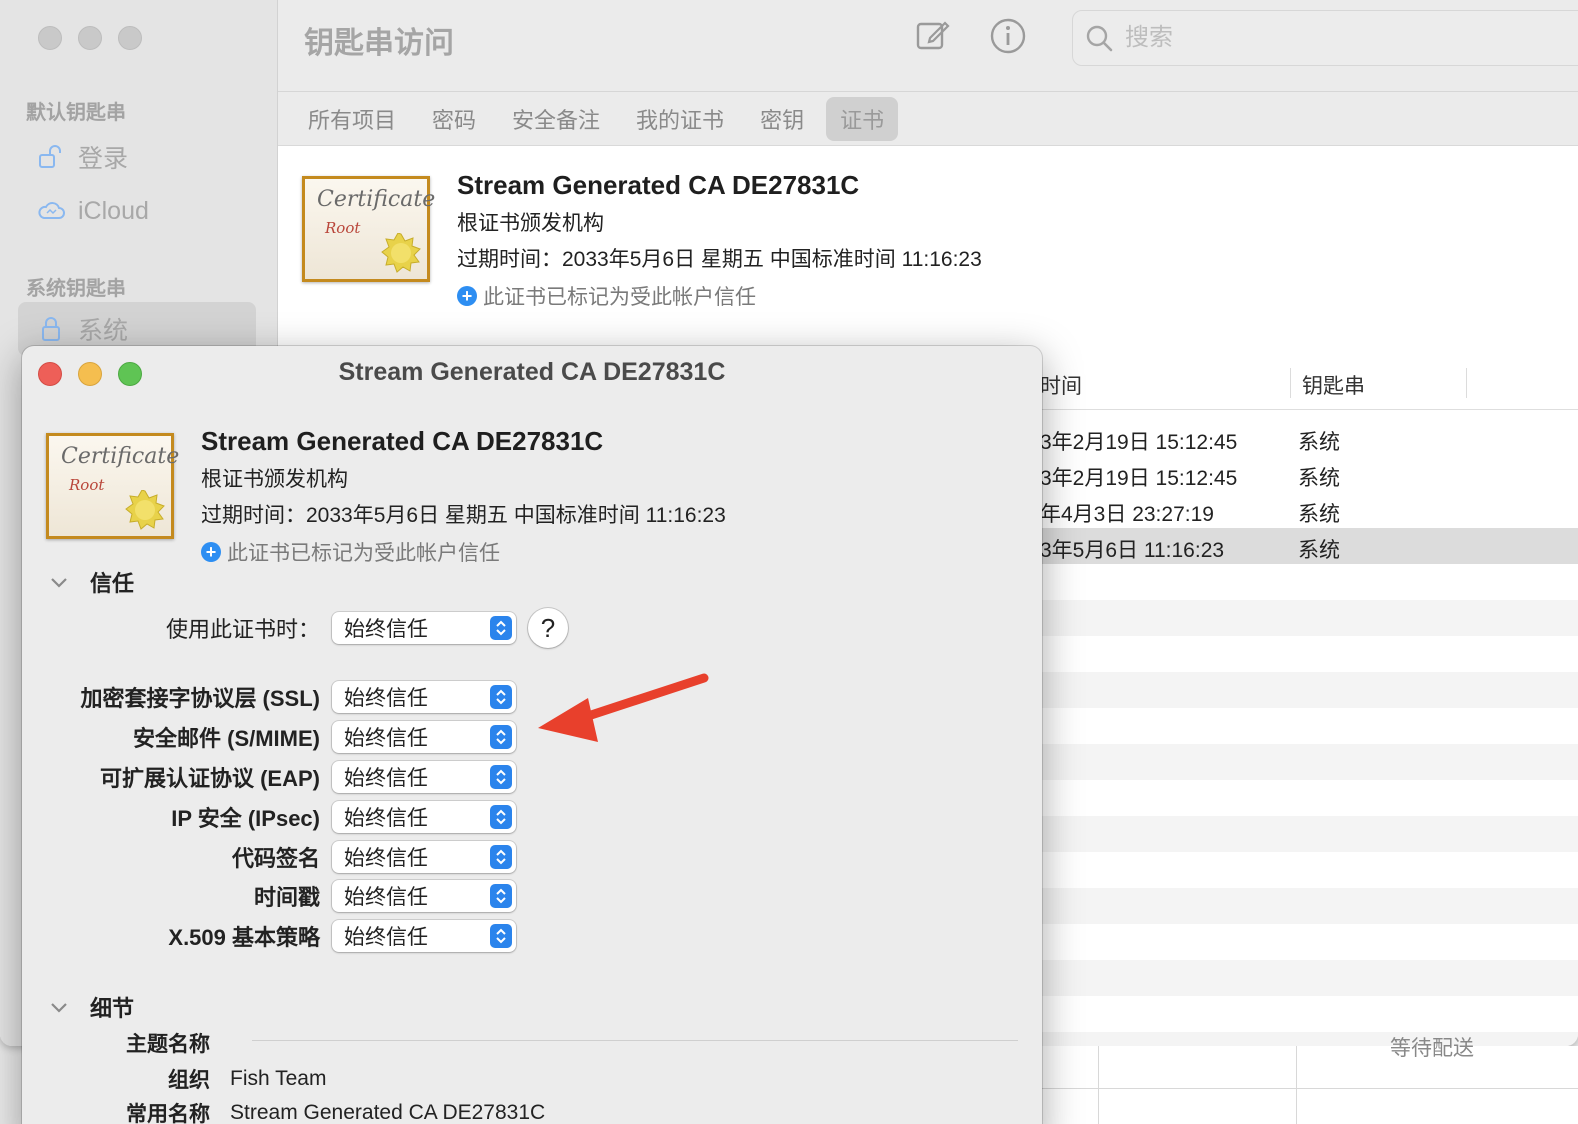  I want to click on column-header-date: 时间, so click(1061, 385).